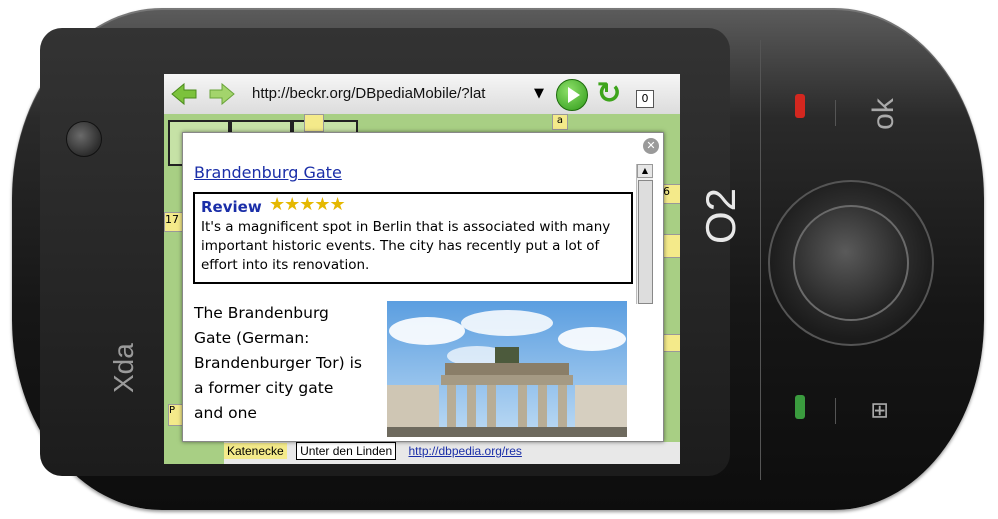 The width and height of the screenshot is (998, 519). I want to click on map-label: a, so click(560, 122).